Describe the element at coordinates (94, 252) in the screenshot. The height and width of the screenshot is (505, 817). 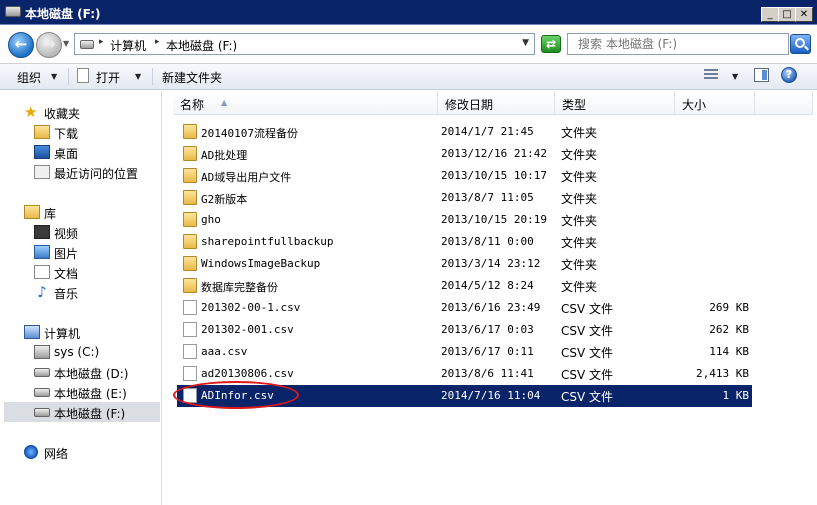
I see `nav-pictures: 图片` at that location.